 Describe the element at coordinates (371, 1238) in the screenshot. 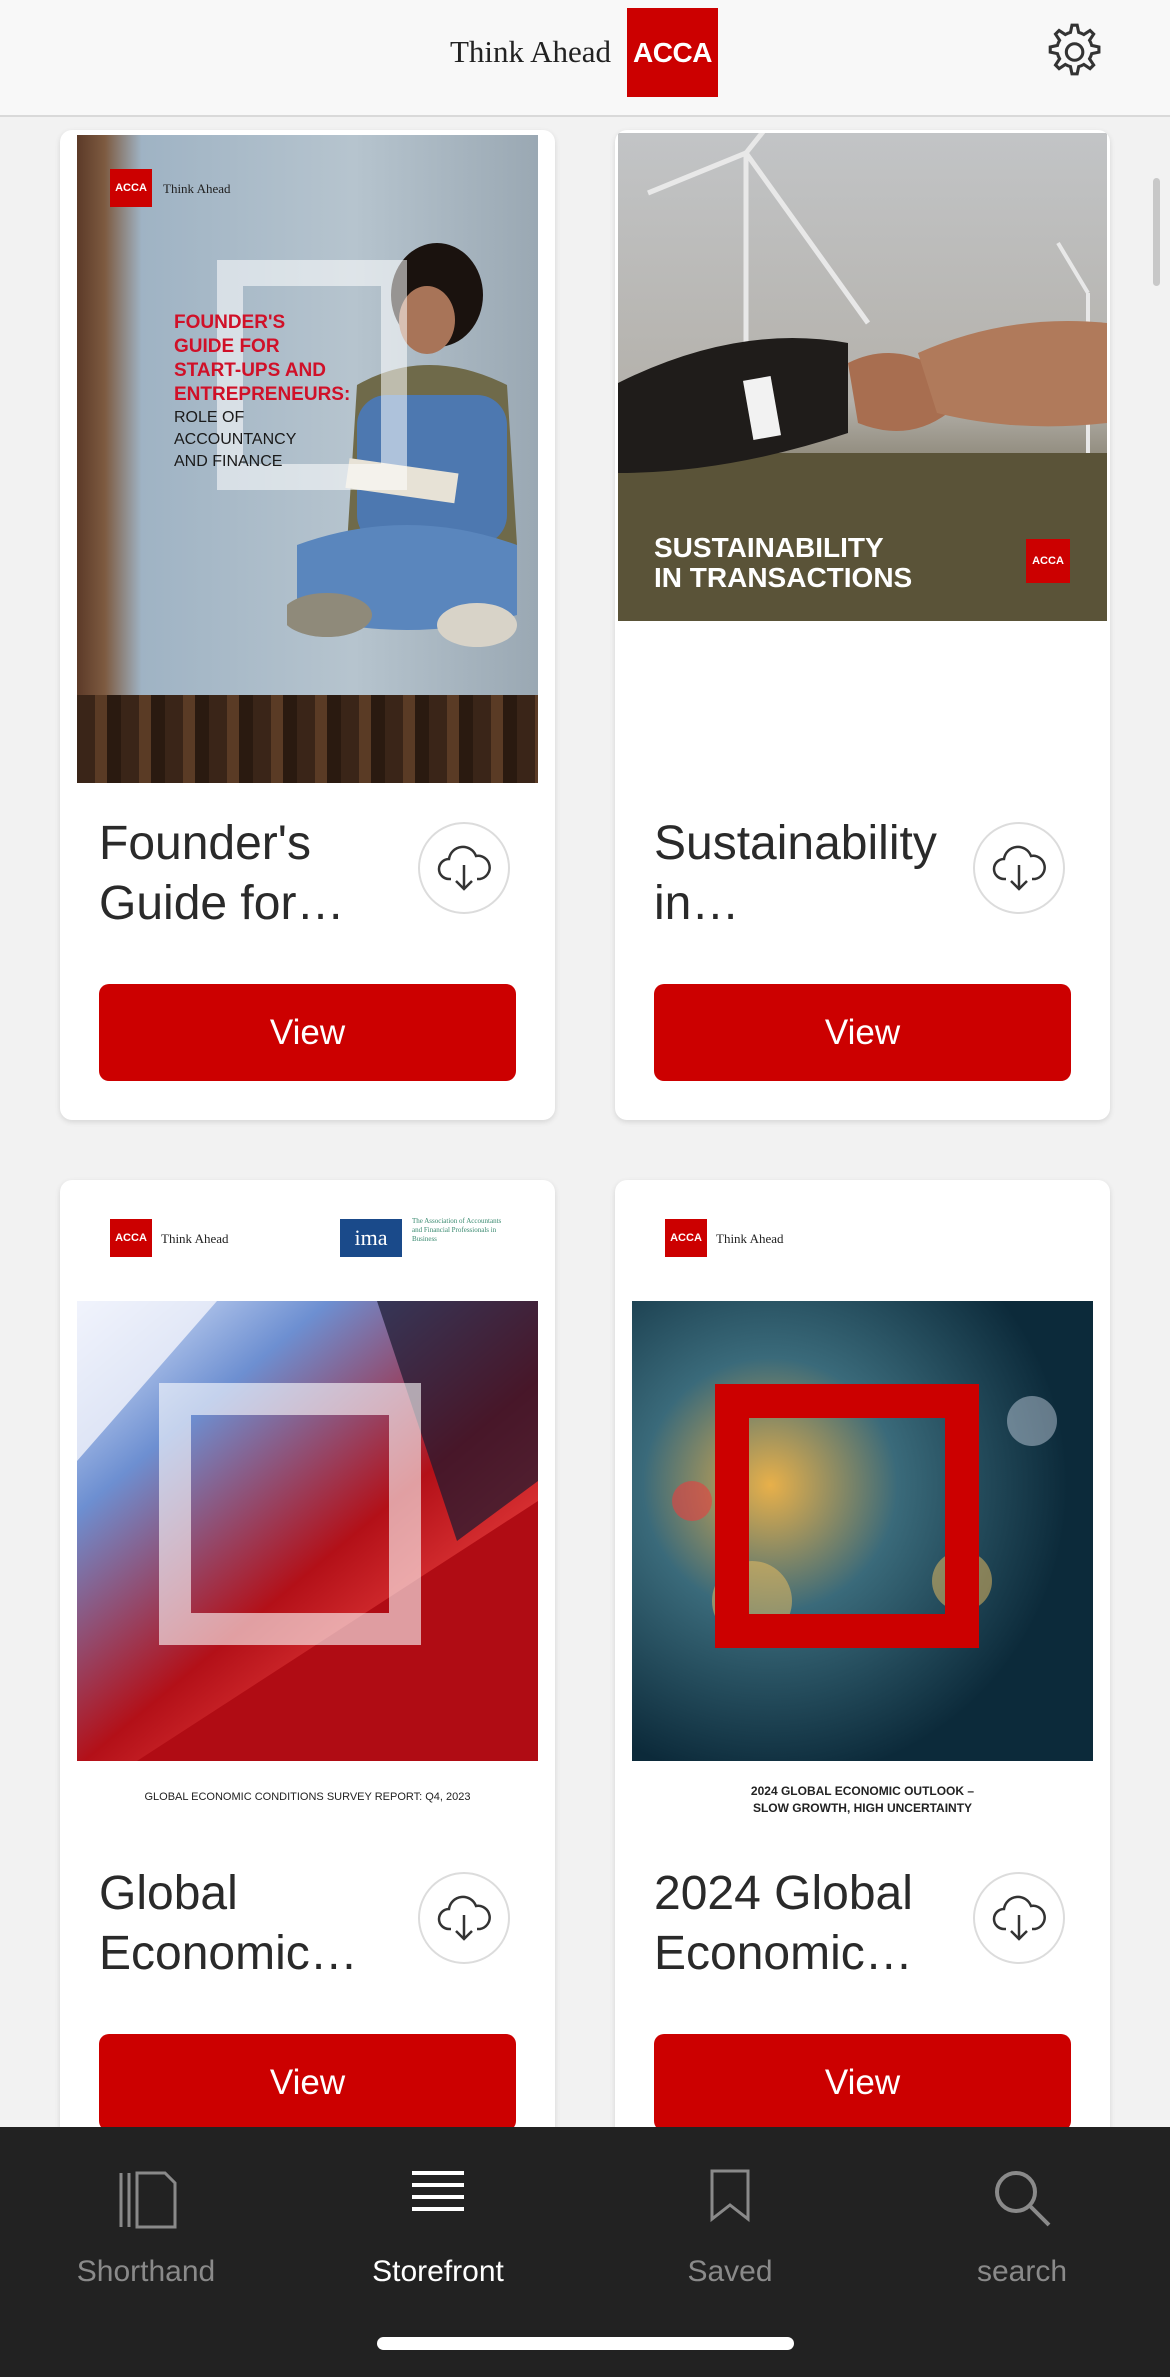

I see `ima-logo: ima` at that location.